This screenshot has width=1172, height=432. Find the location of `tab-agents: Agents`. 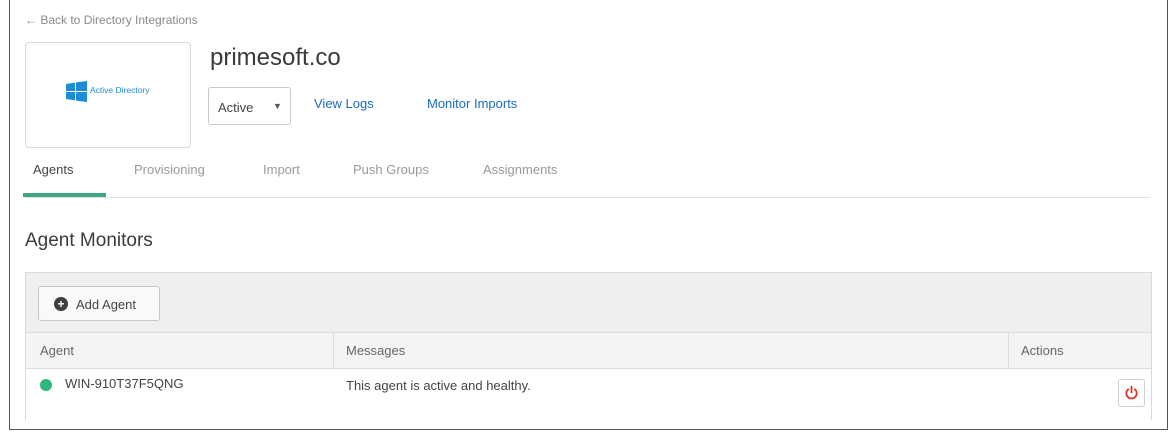

tab-agents: Agents is located at coordinates (53, 169).